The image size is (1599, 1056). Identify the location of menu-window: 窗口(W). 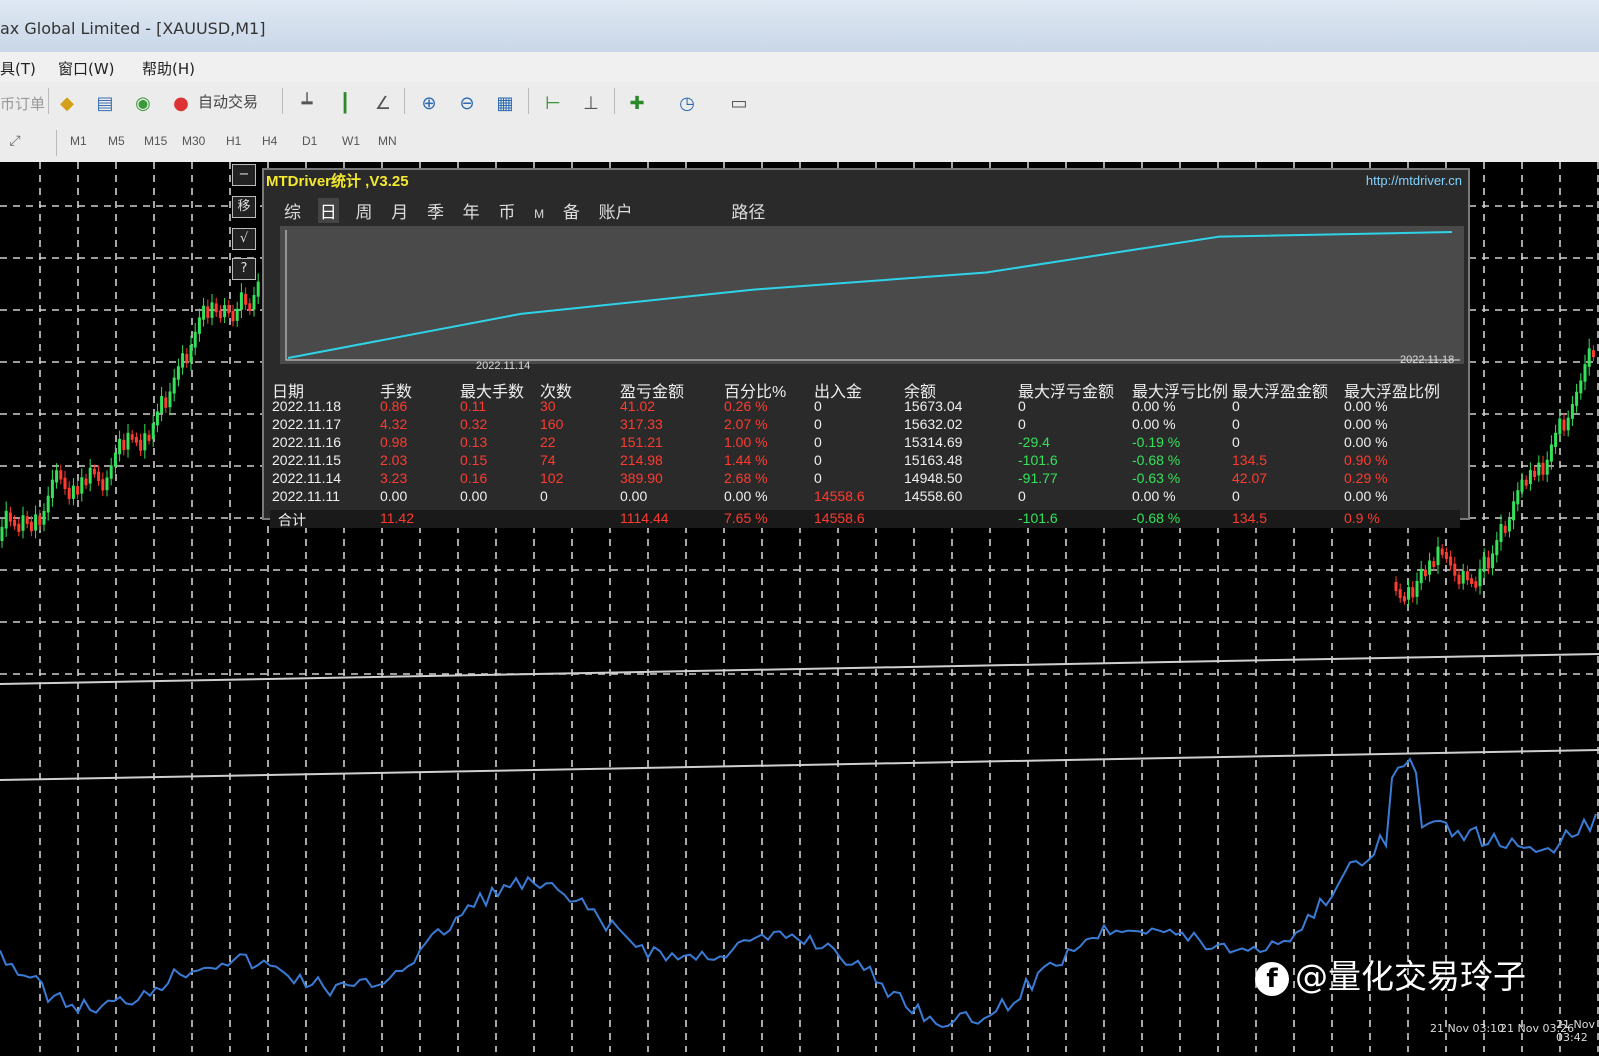
(86, 68).